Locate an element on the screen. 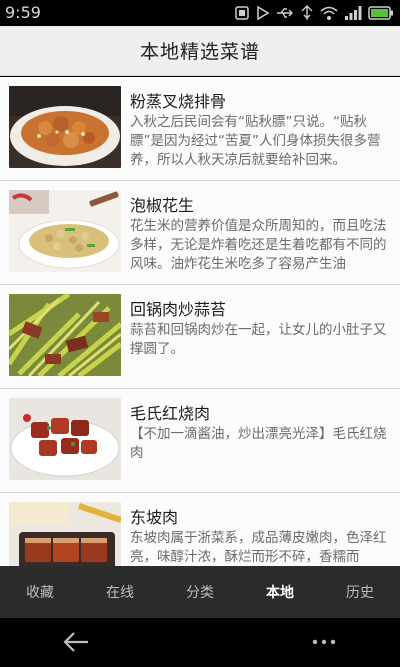 The height and width of the screenshot is (667, 400). usb-icon is located at coordinates (285, 13).